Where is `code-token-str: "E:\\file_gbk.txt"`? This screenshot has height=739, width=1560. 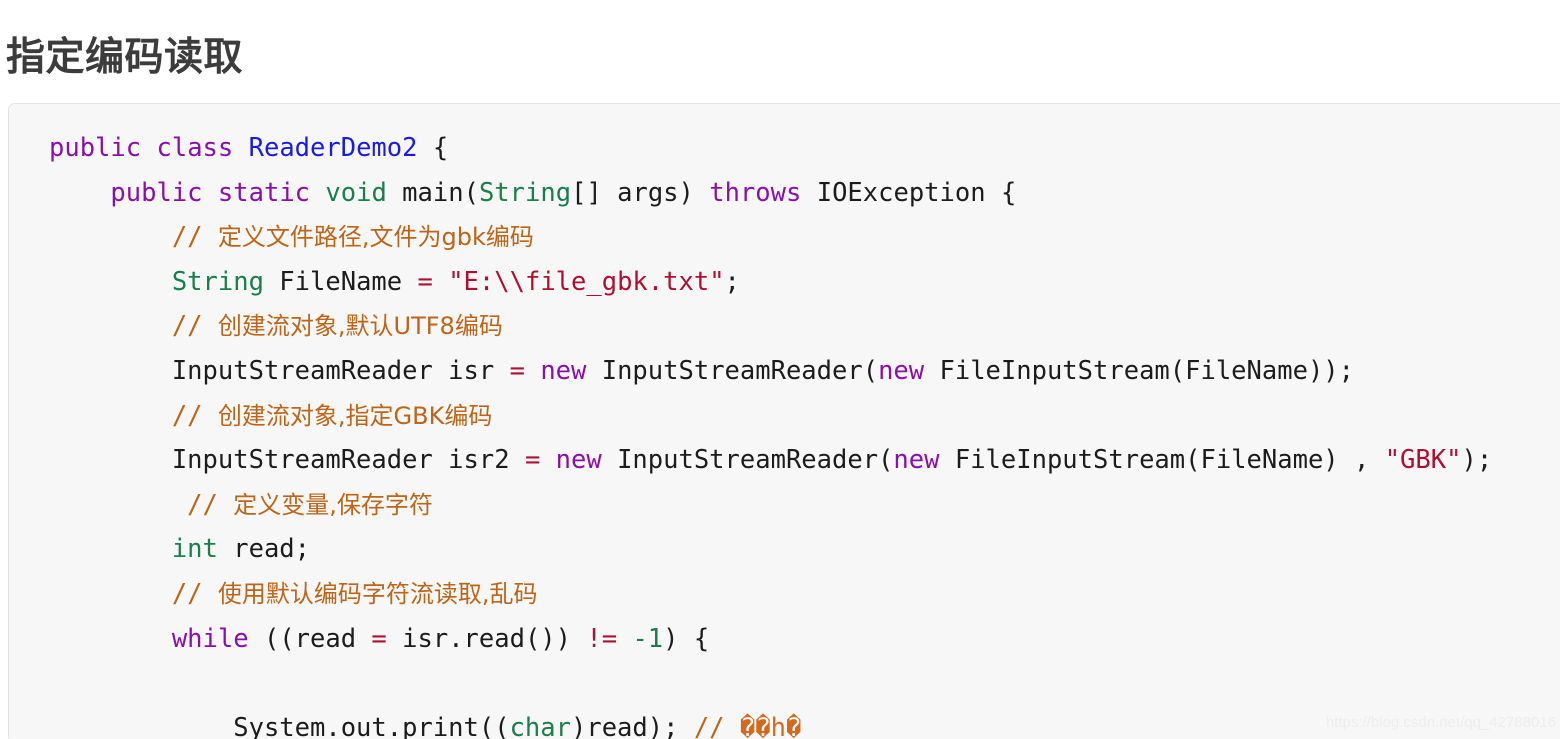
code-token-str: "E:\\file_gbk.txt" is located at coordinates (586, 281).